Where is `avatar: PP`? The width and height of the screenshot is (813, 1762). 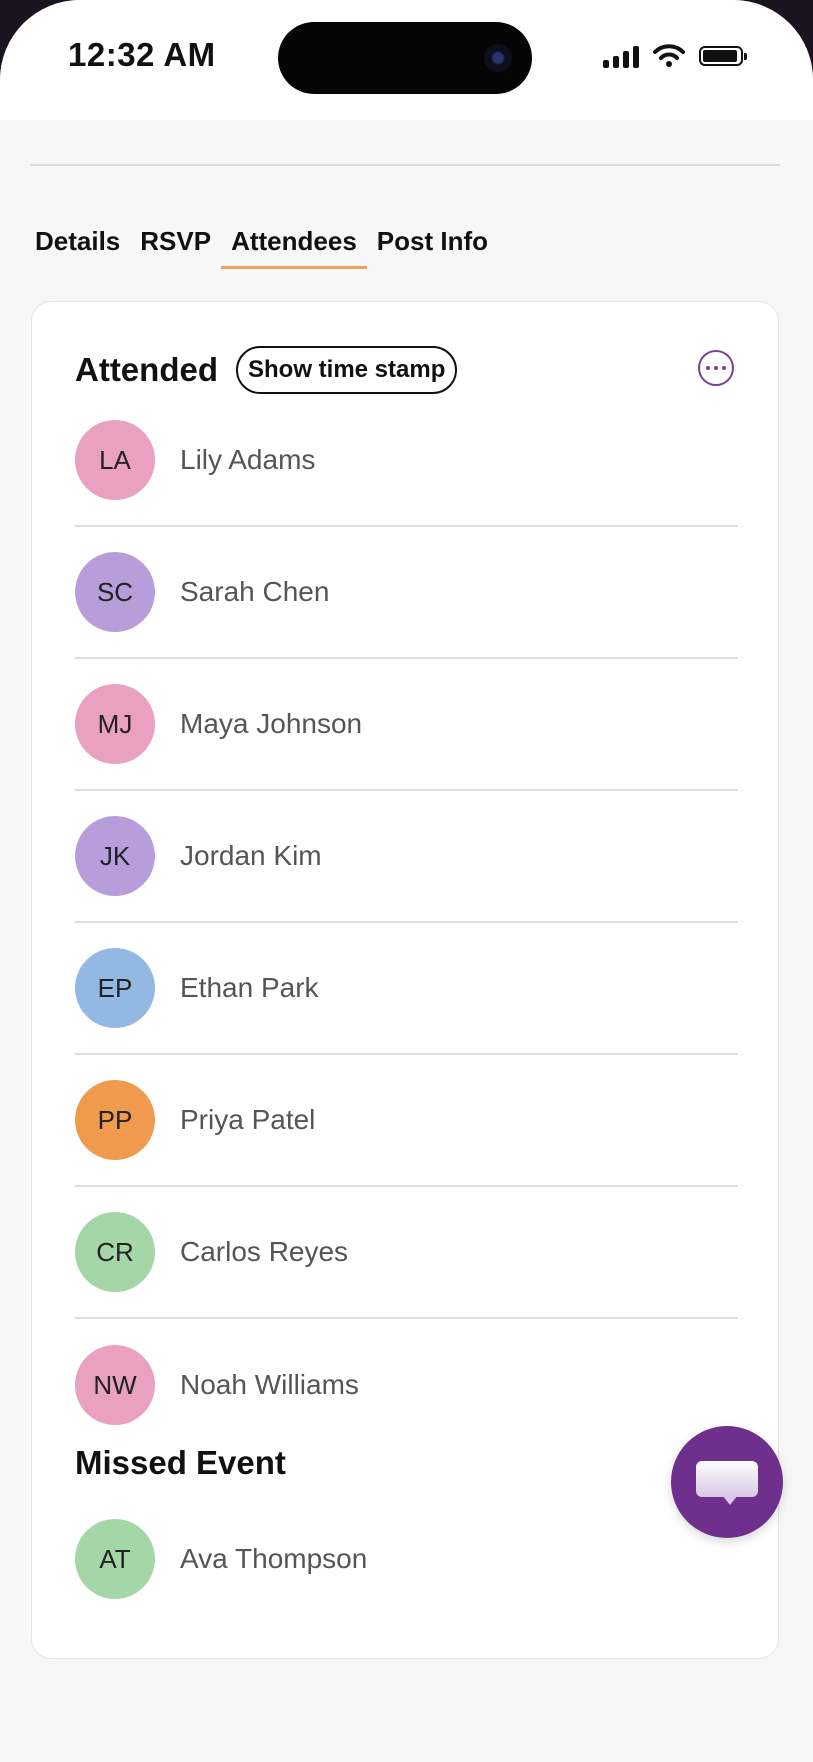
avatar: PP is located at coordinates (115, 1120).